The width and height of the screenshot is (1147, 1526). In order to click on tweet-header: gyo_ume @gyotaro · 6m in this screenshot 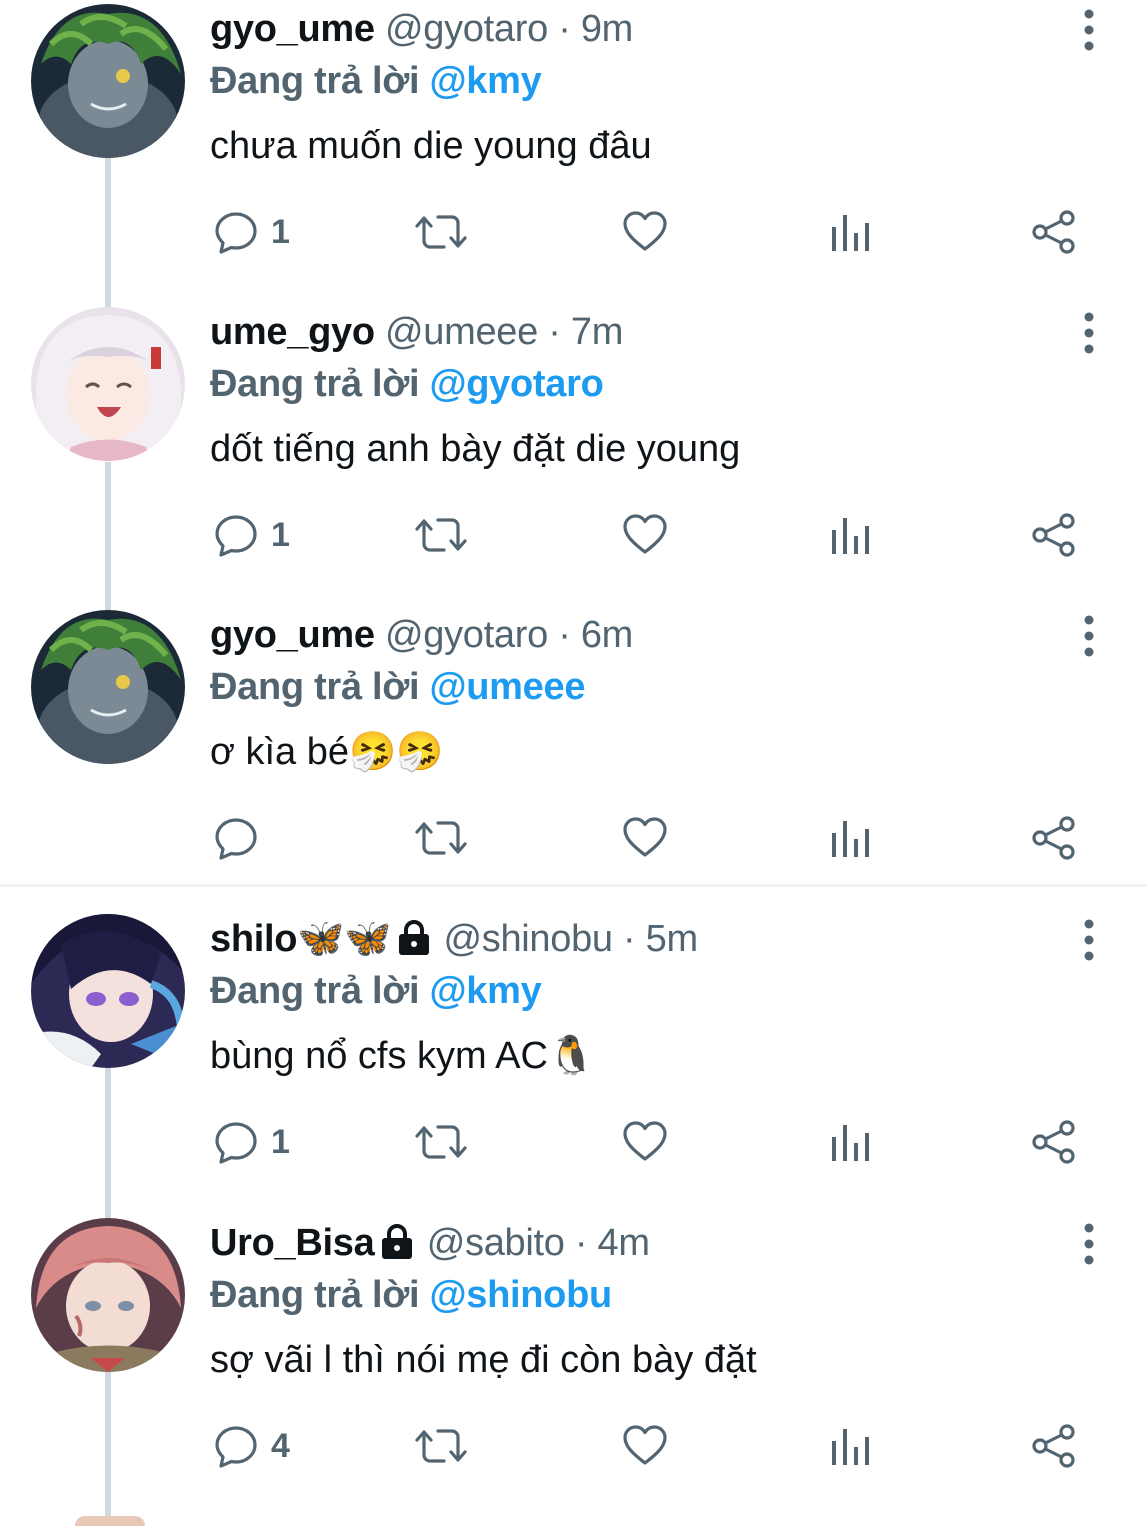, I will do `click(421, 635)`.